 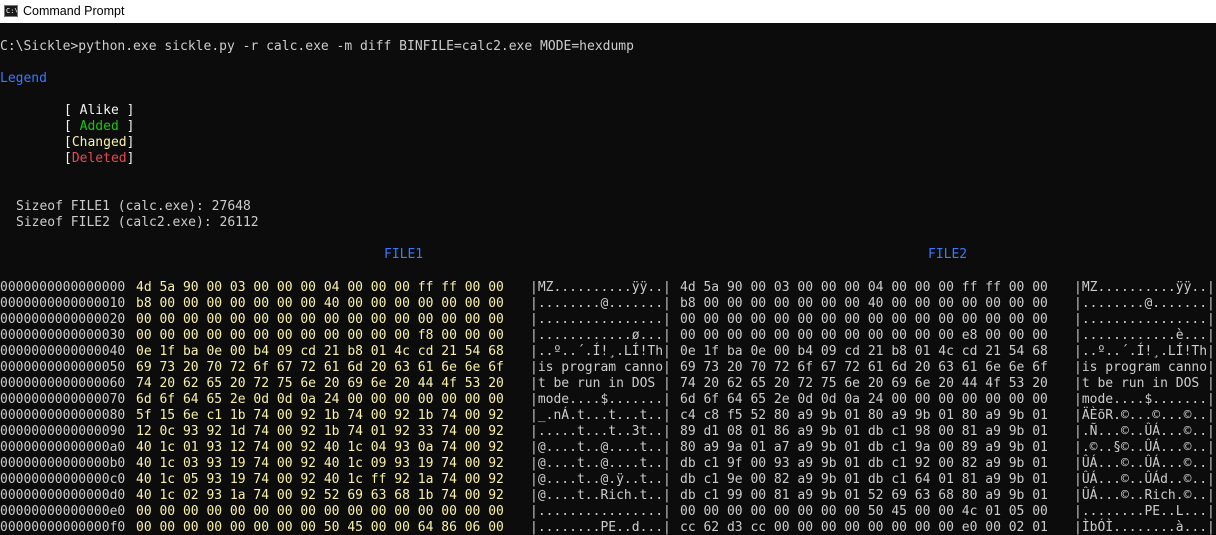 I want to click on file2-ascii-cell: |........@.......|, so click(x=1144, y=303).